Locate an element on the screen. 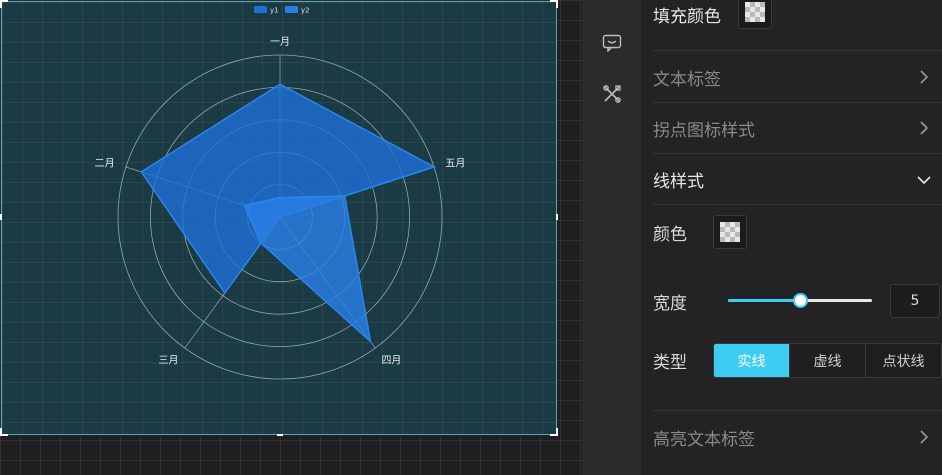 This screenshot has width=942, height=475. resize-handle-bottom-right is located at coordinates (554, 432).